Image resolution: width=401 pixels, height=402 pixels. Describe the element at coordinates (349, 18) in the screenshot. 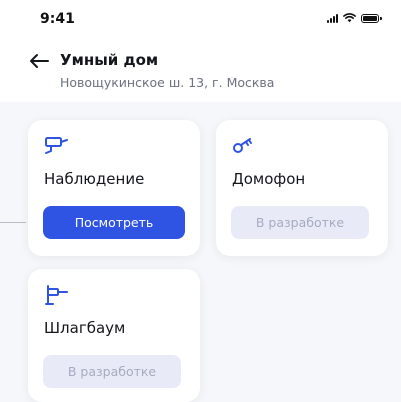

I see `wifi-icon` at that location.